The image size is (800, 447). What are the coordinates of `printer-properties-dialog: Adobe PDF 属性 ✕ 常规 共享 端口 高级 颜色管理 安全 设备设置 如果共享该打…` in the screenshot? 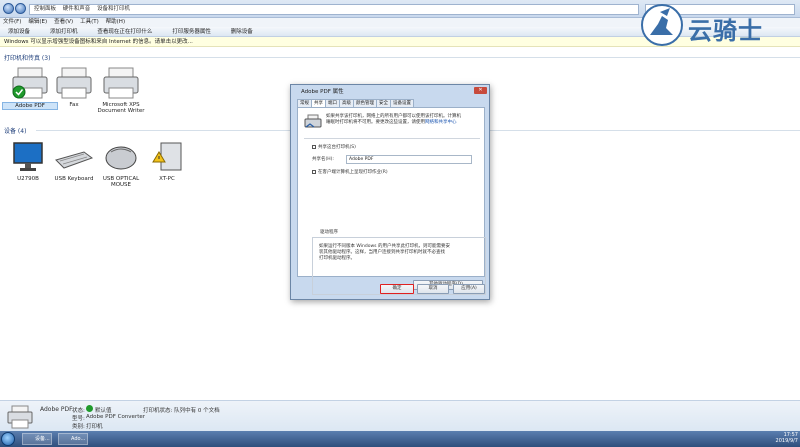 It's located at (390, 192).